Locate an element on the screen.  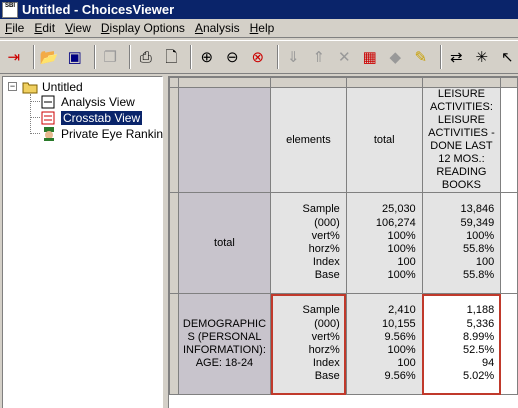
highlight-icon: ✎ is located at coordinates (421, 57).